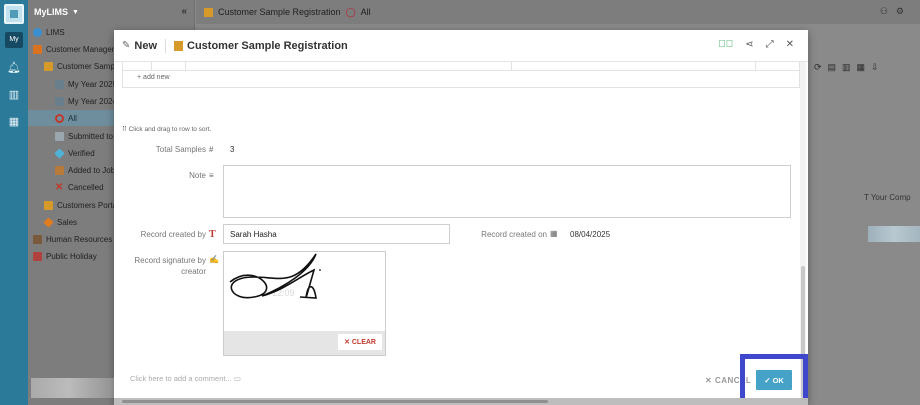  What do you see at coordinates (774, 380) in the screenshot?
I see `ok-button: ✓ OK` at bounding box center [774, 380].